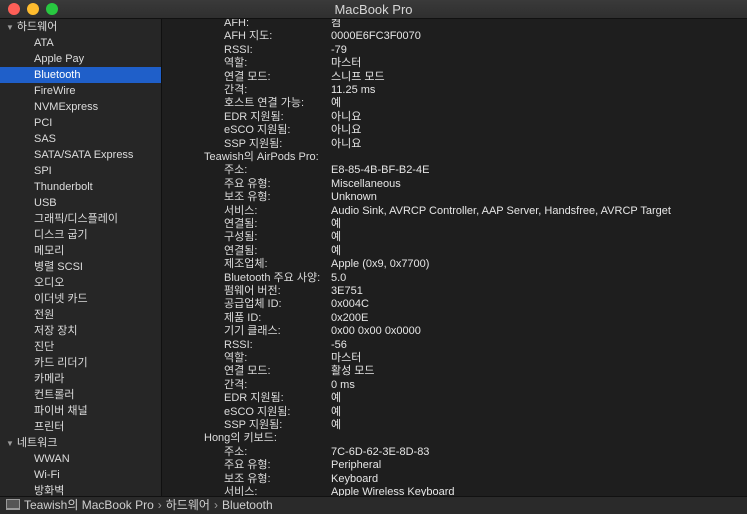 This screenshot has width=747, height=514. Describe the element at coordinates (188, 505) in the screenshot. I see `path-item-hardware: 하드웨어` at that location.